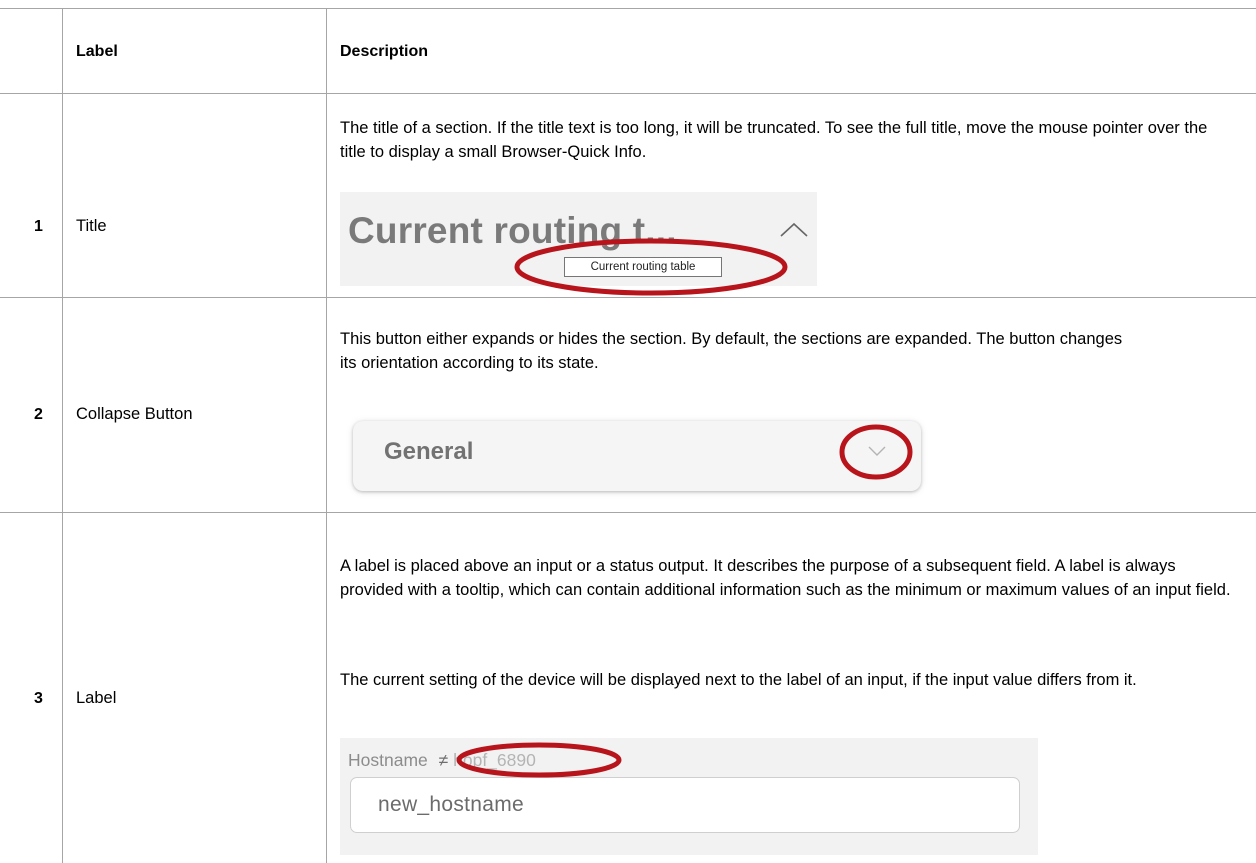 The height and width of the screenshot is (863, 1256). Describe the element at coordinates (91, 226) in the screenshot. I see `row-label: Title` at that location.